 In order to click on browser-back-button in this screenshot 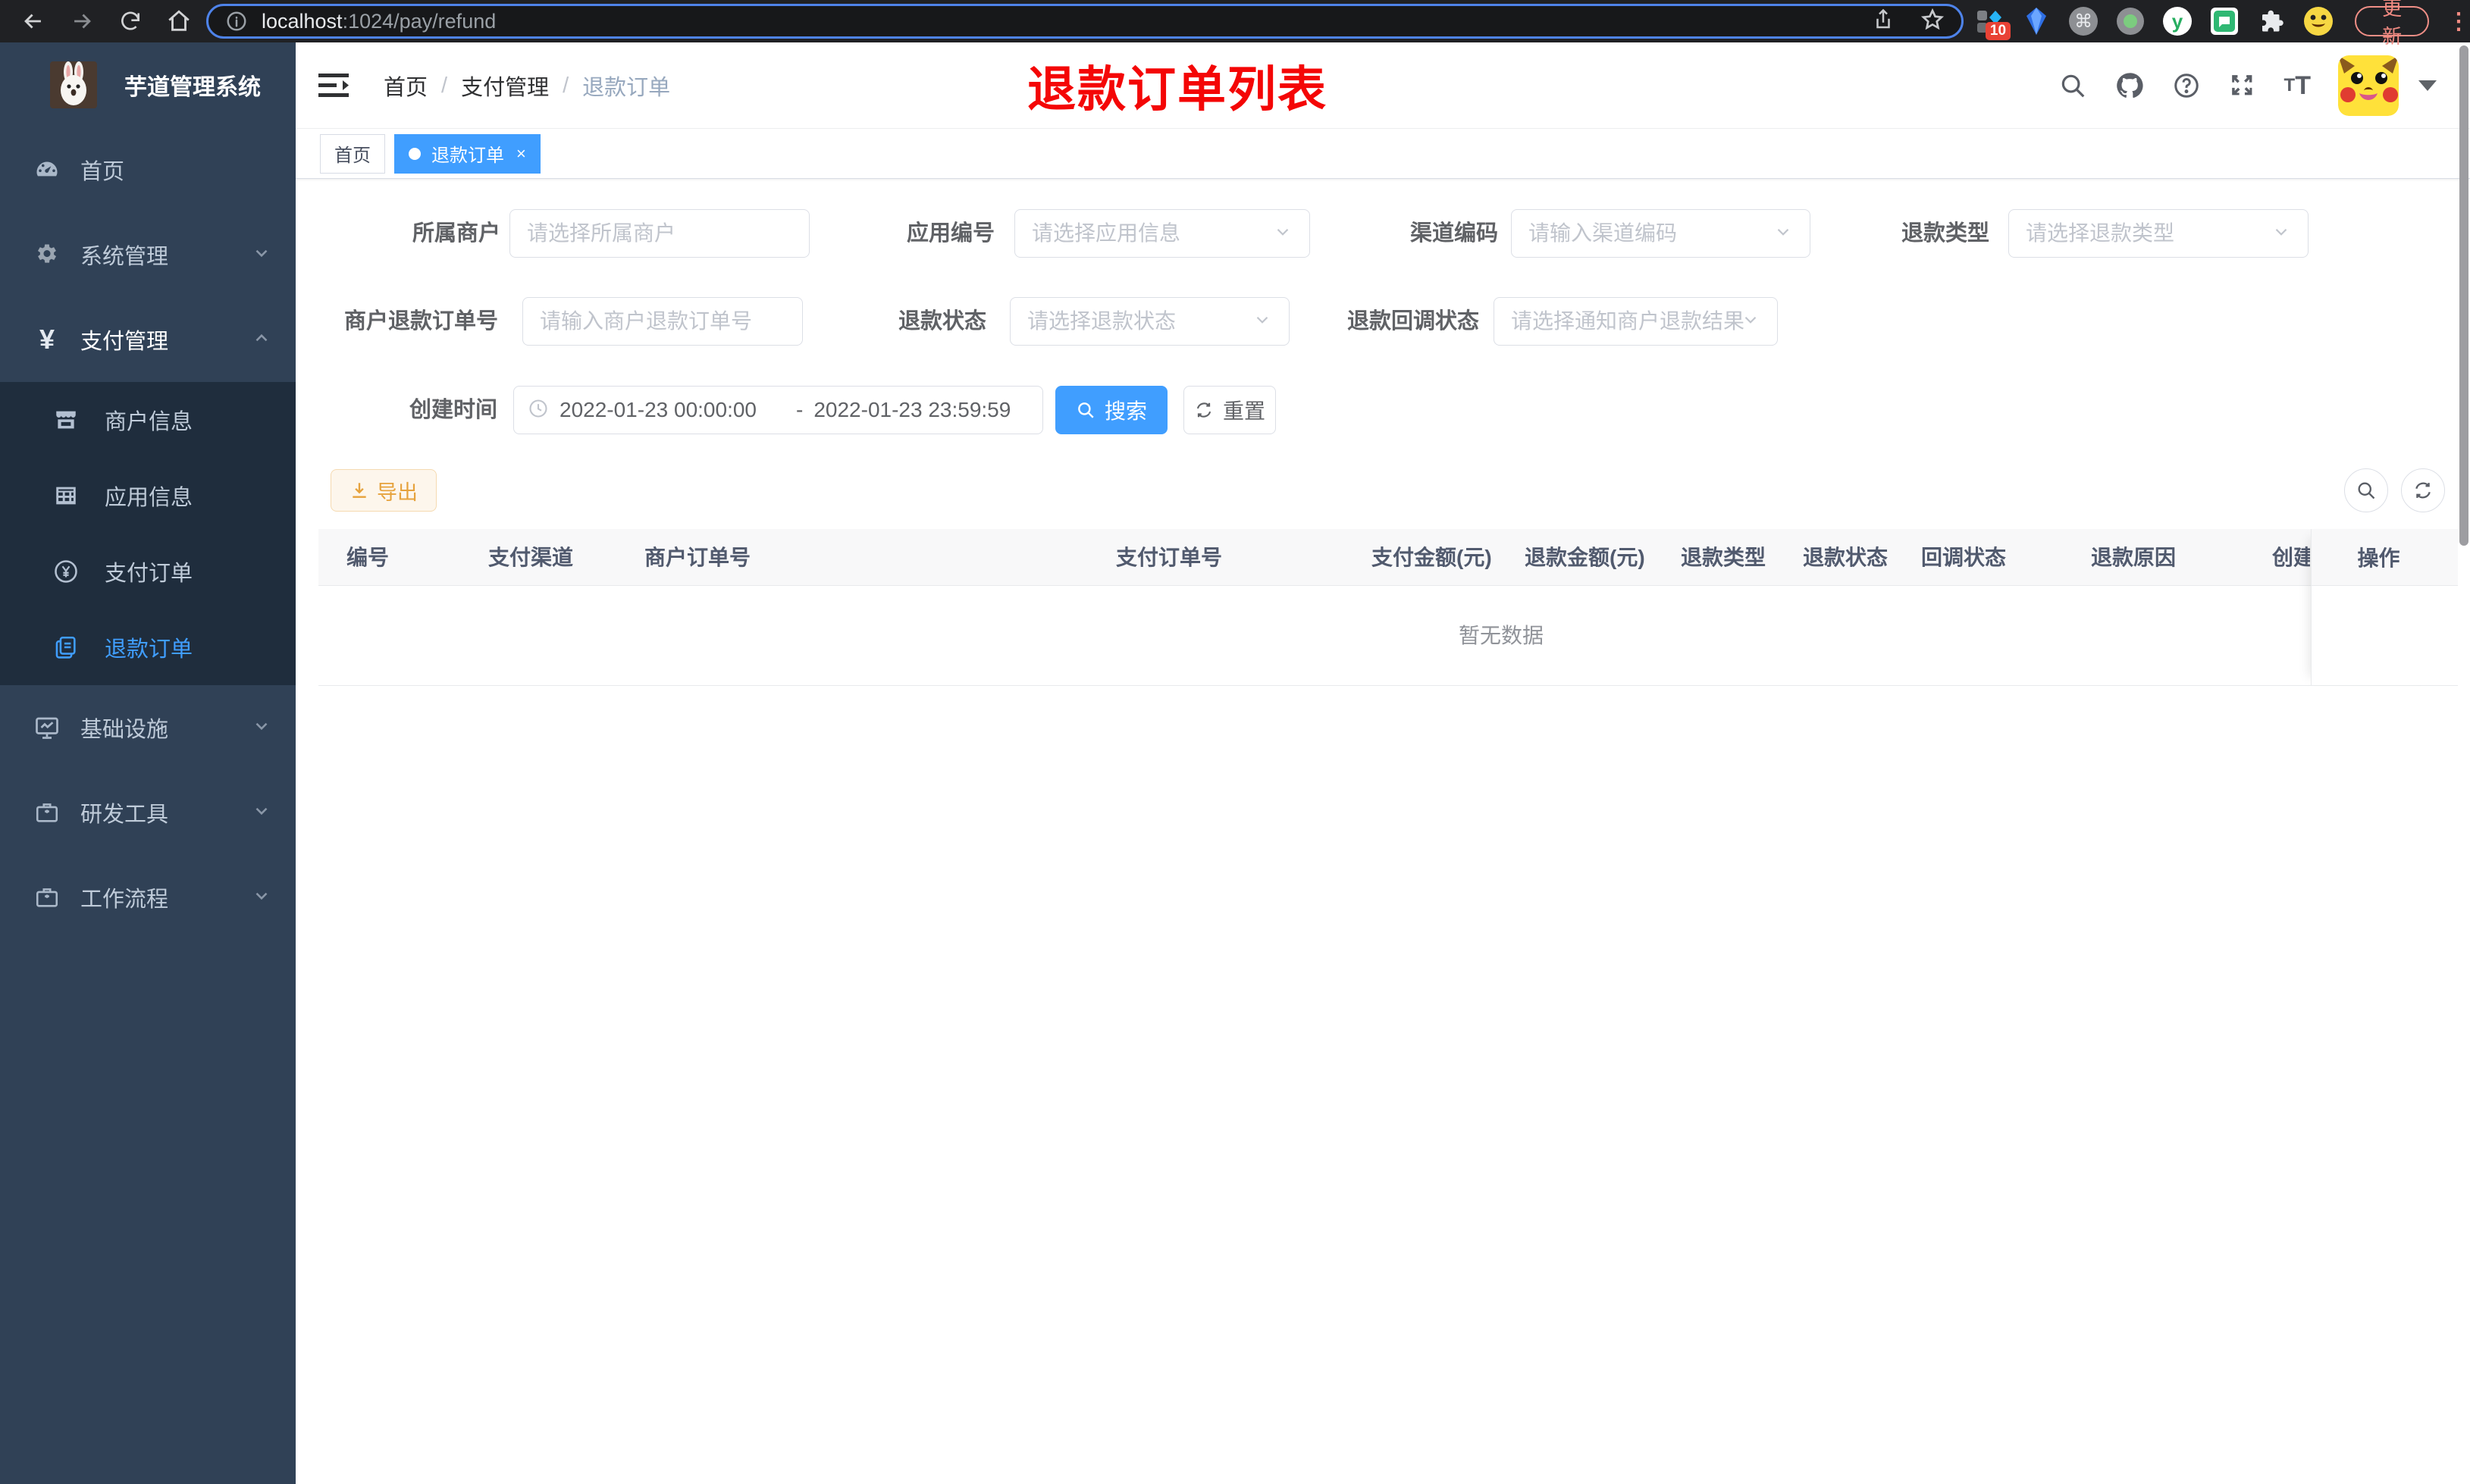, I will do `click(33, 21)`.